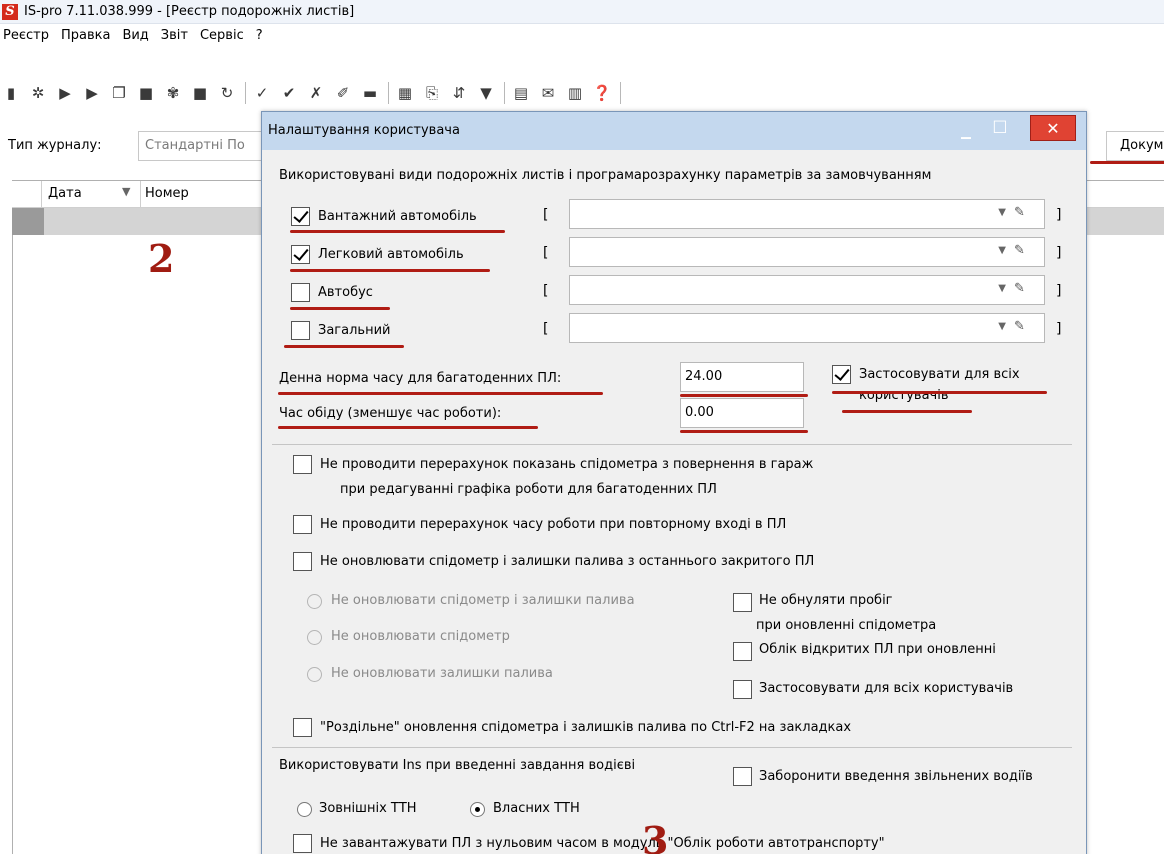  I want to click on radio-no-update-both-label: Не оновлювати спідометр і залишки палива, so click(483, 600).